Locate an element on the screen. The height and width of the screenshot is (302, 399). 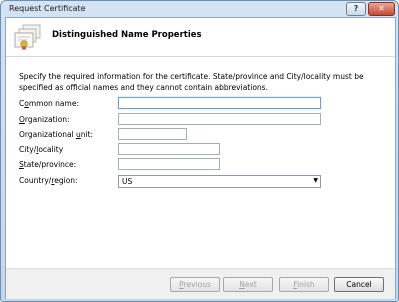
previous-button: Previous is located at coordinates (195, 284).